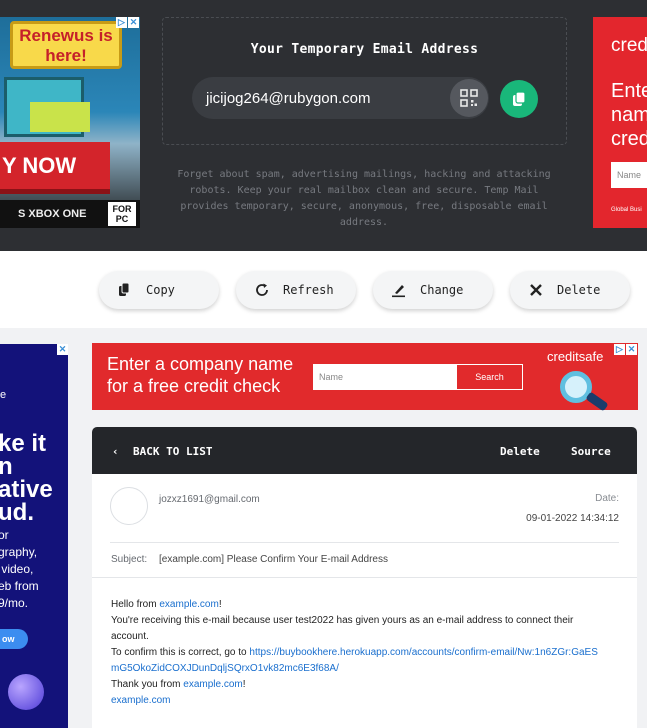  What do you see at coordinates (626, 210) in the screenshot?
I see `ad-fine-print: Global Busi` at bounding box center [626, 210].